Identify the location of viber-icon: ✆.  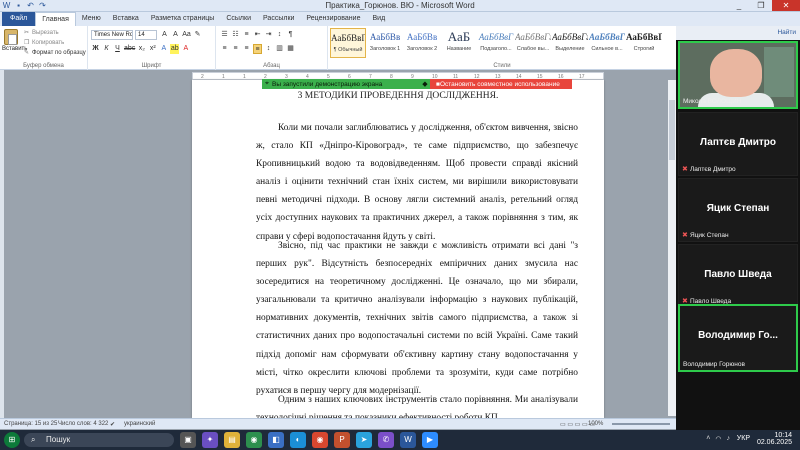
(386, 440).